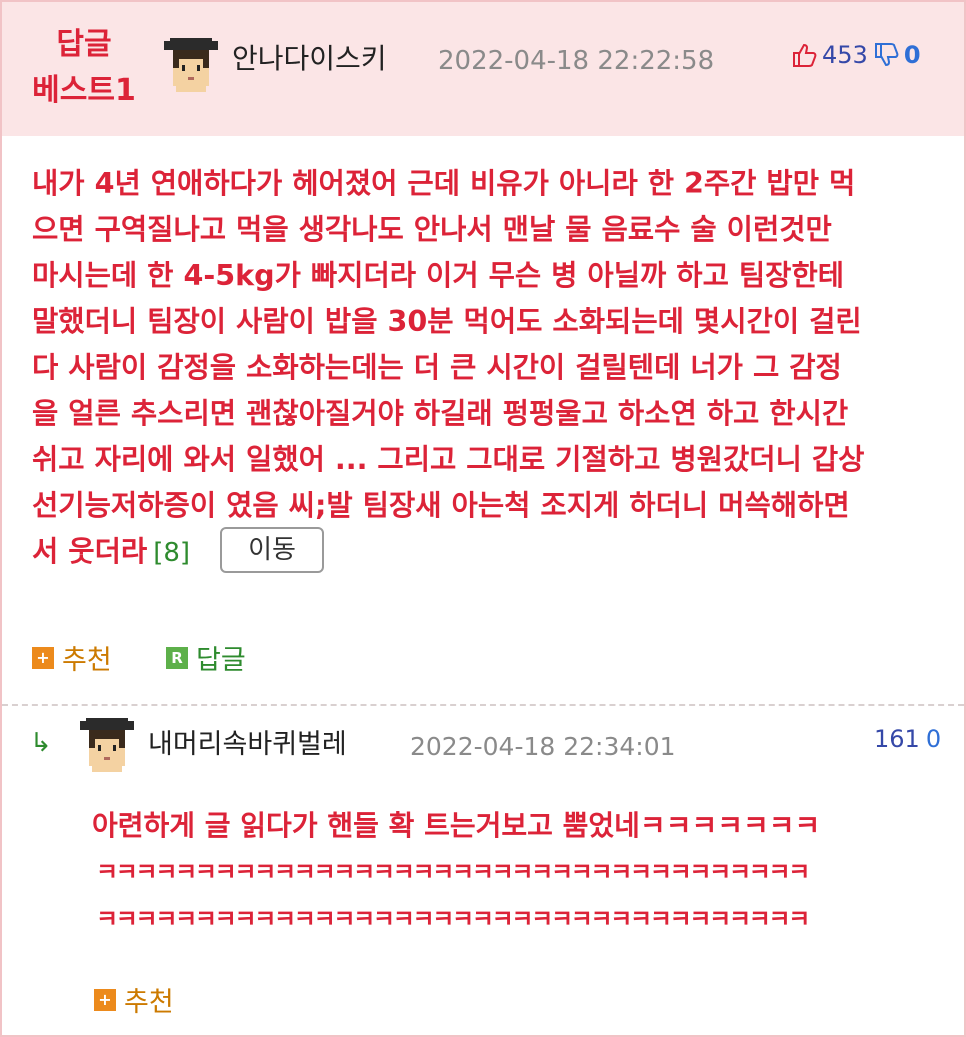  I want to click on reply-dislike-count: 0, so click(933, 739).